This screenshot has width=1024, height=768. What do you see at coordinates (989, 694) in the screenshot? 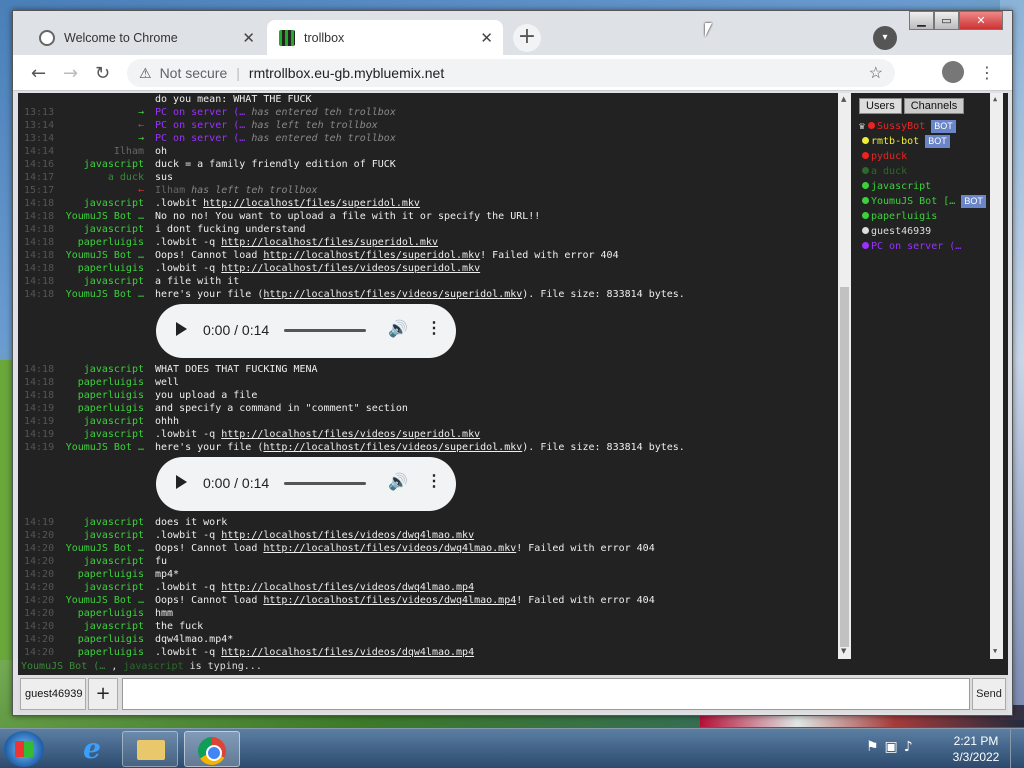
I see `send-button: Send` at bounding box center [989, 694].